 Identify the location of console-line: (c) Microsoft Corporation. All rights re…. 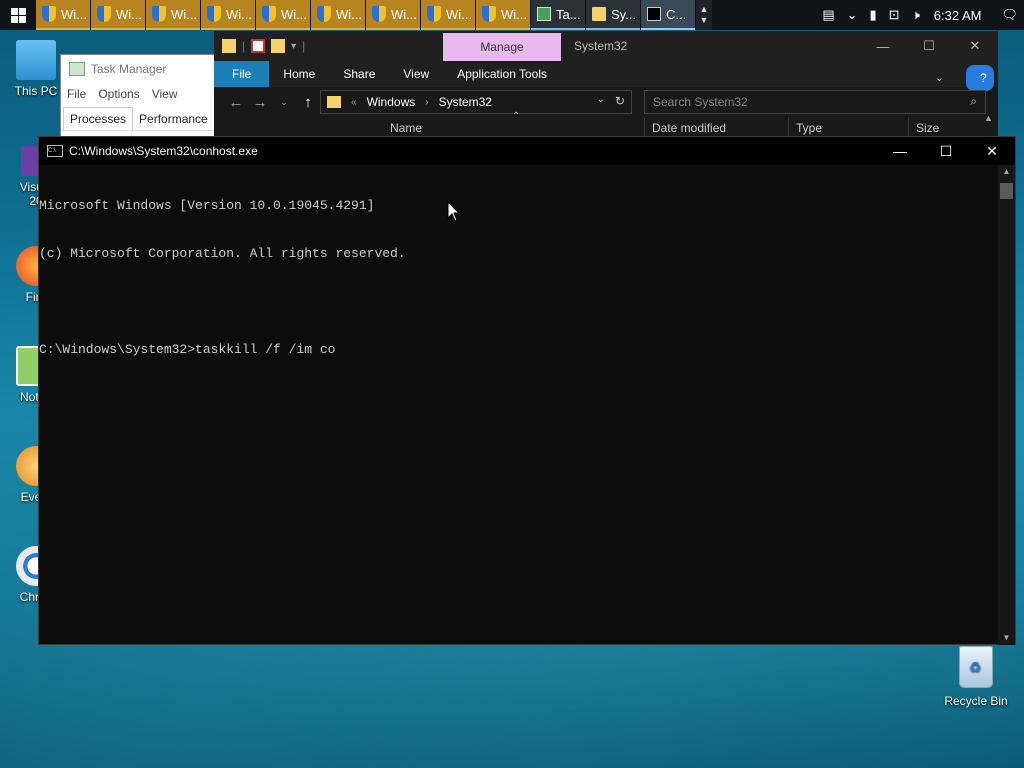
(222, 253).